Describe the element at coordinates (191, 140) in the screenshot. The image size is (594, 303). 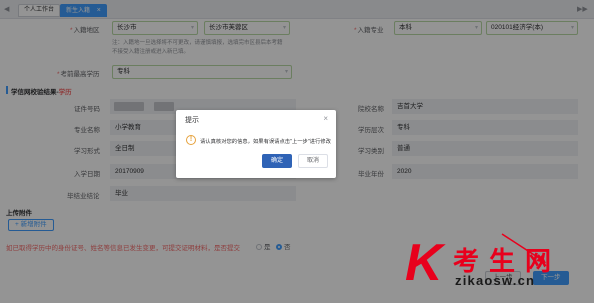
I see `warning-icon: !` at that location.